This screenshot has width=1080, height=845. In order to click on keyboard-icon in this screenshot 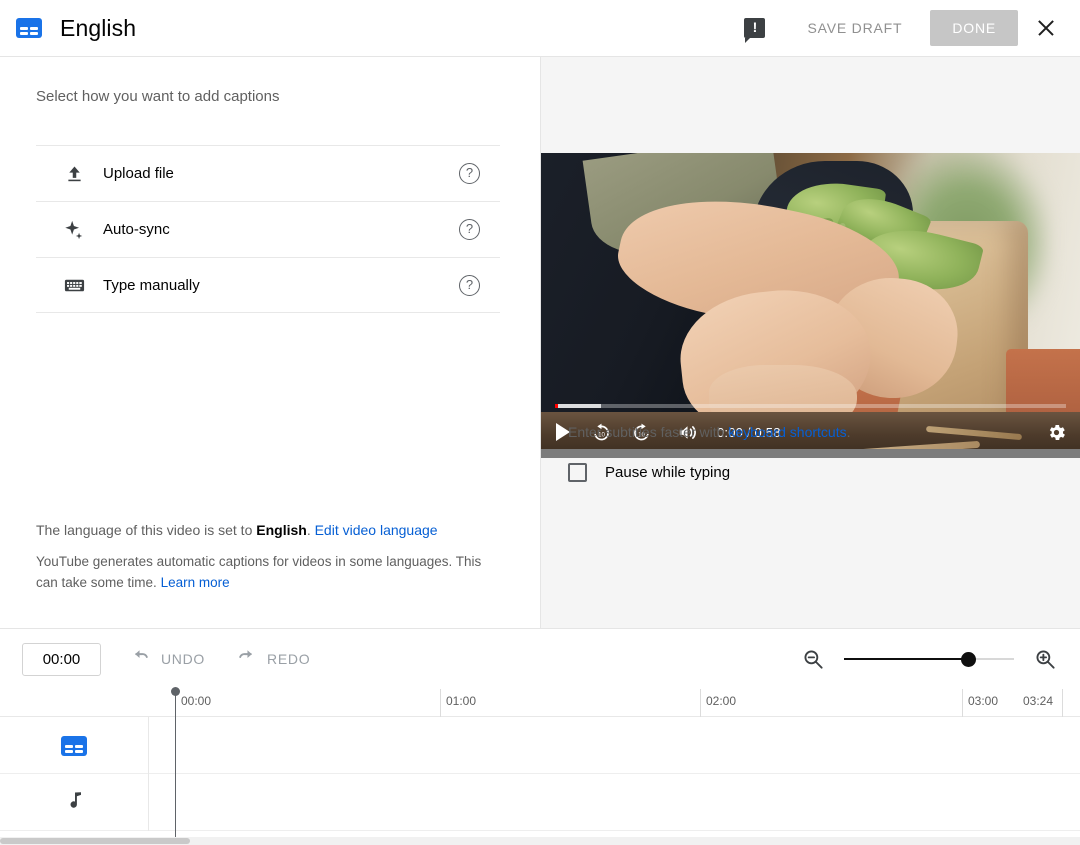, I will do `click(74, 285)`.